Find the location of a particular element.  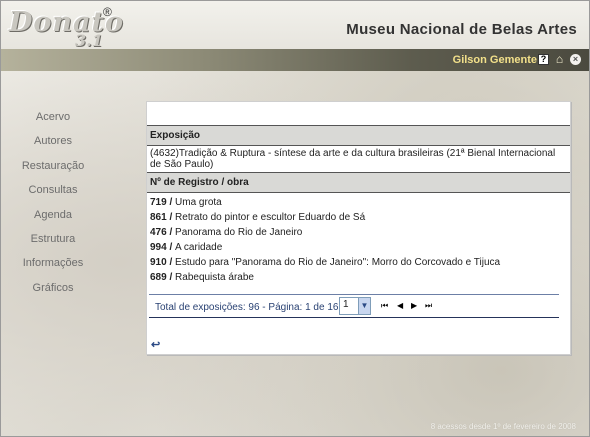

exposicao-header: Exposição is located at coordinates (358, 135).